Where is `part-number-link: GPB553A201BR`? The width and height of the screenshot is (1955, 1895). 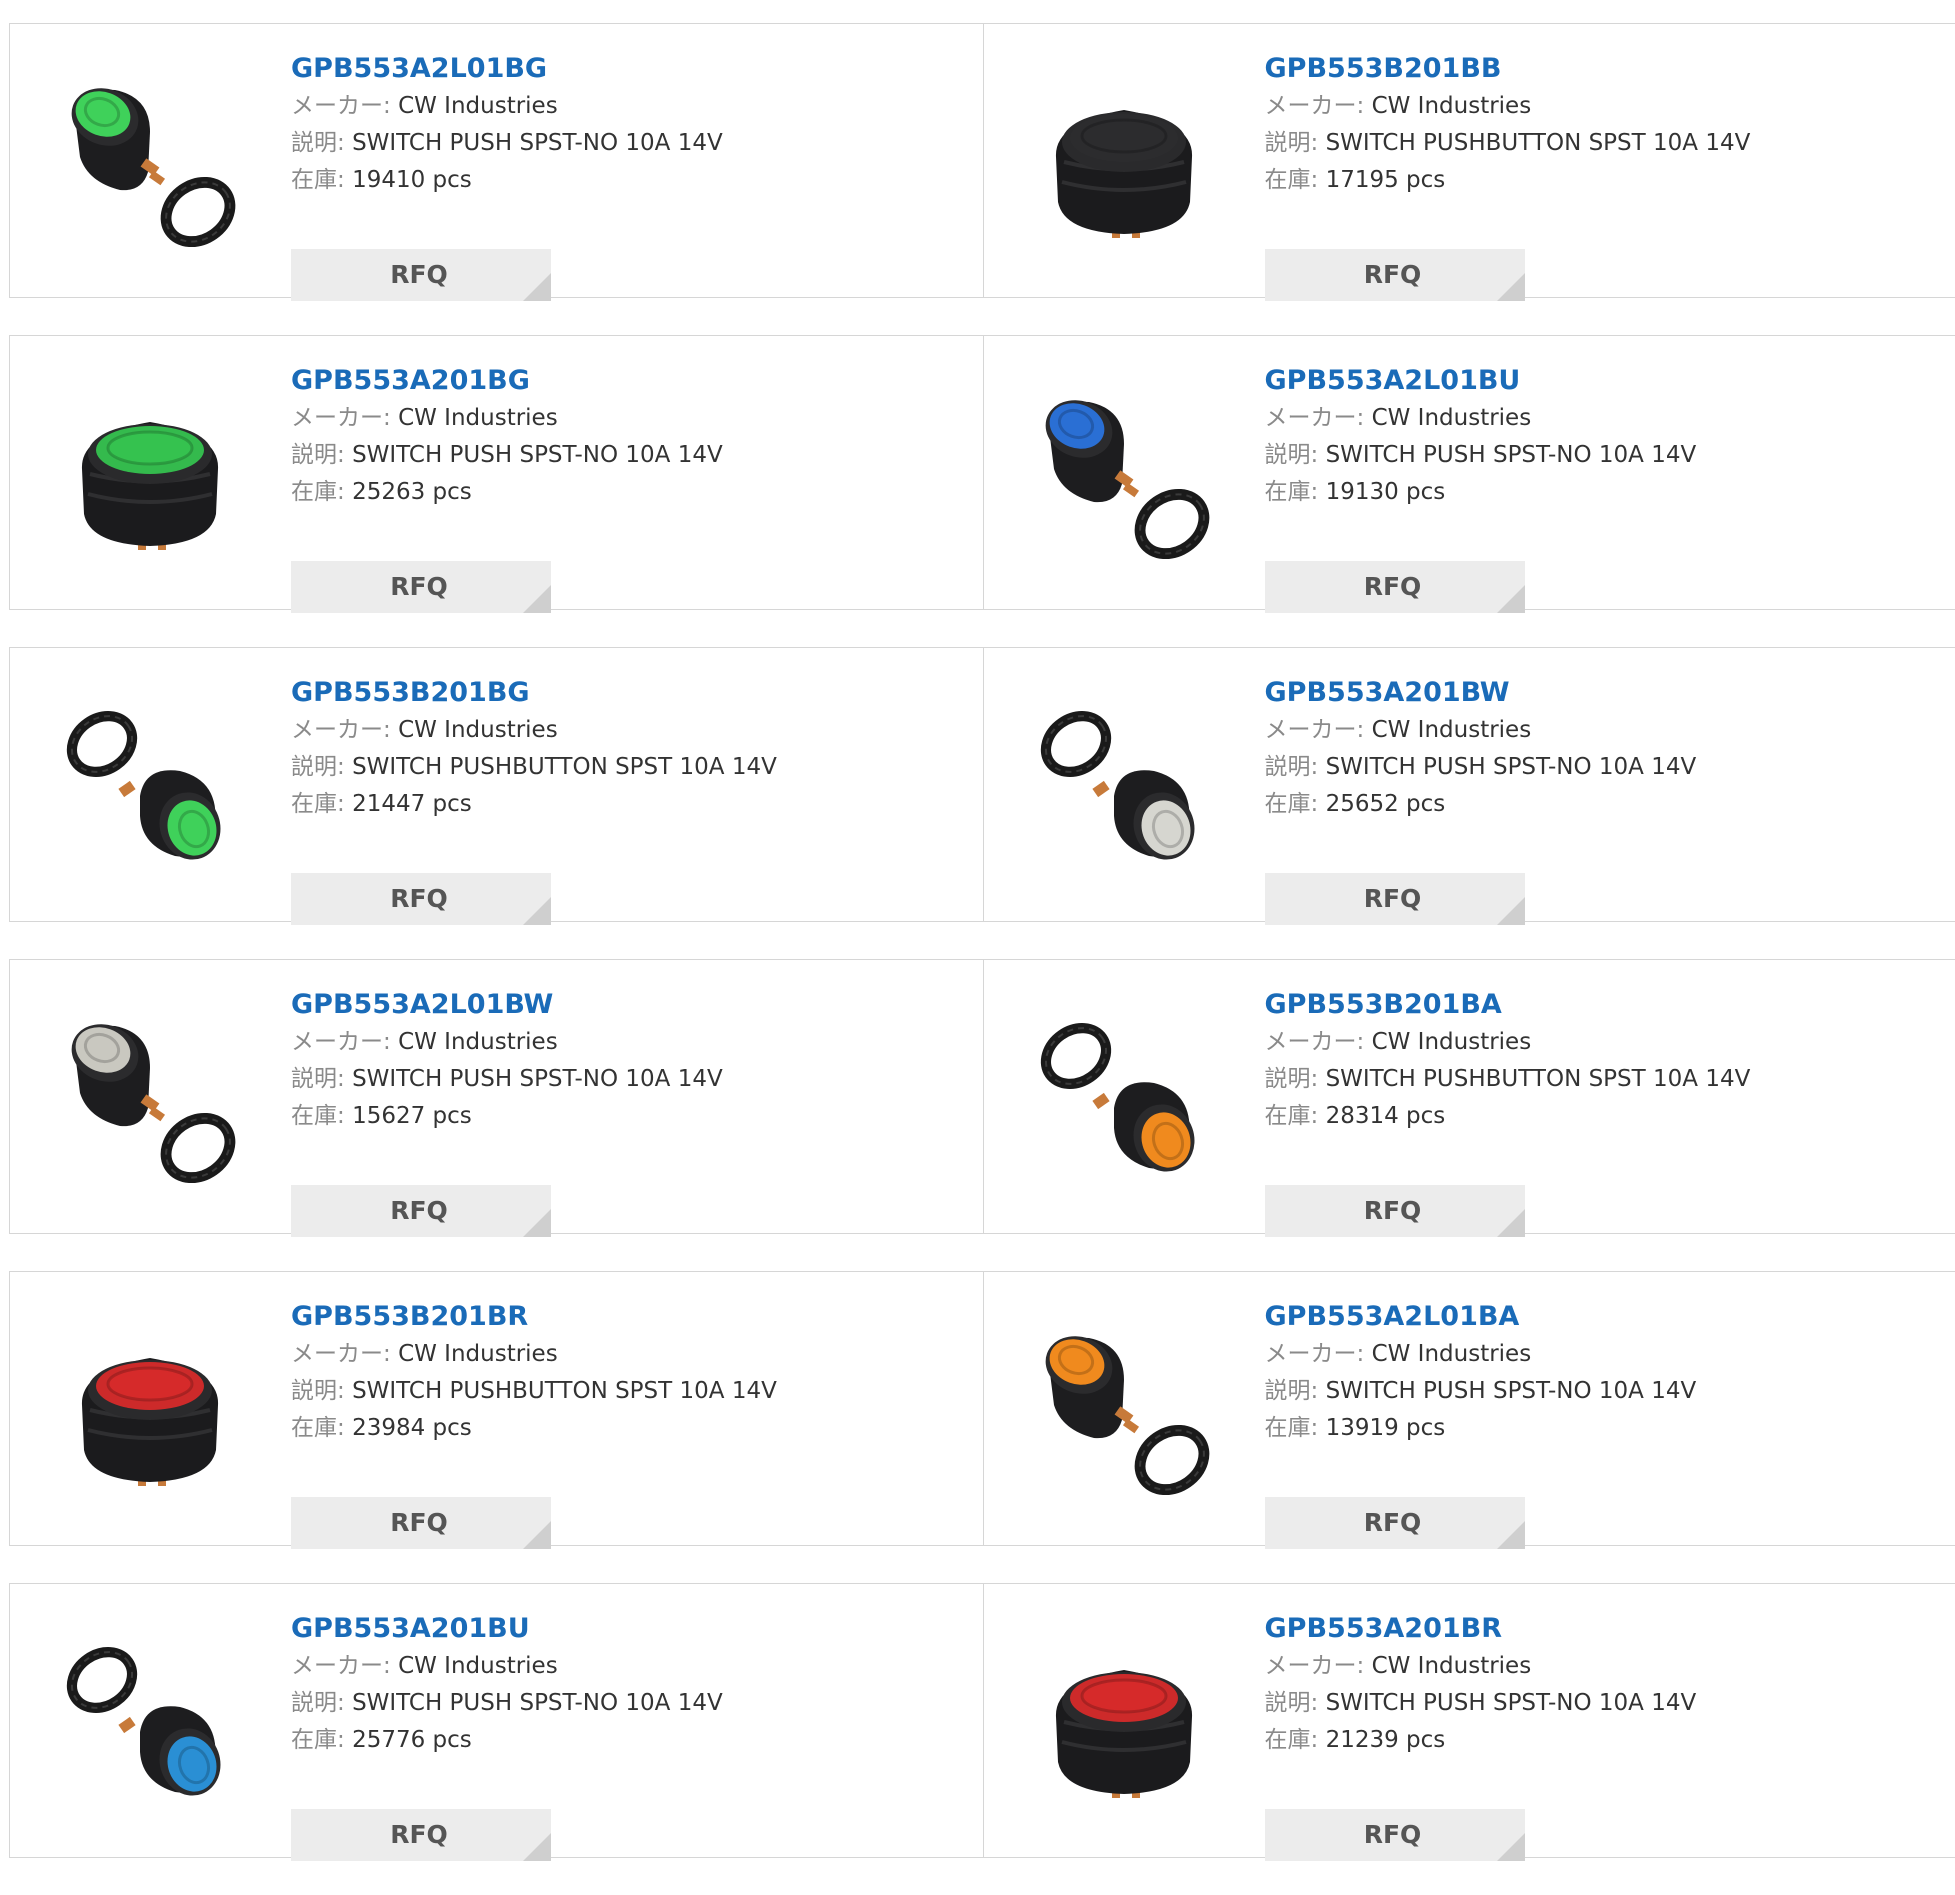
part-number-link: GPB553A201BR is located at coordinates (1590, 1629).